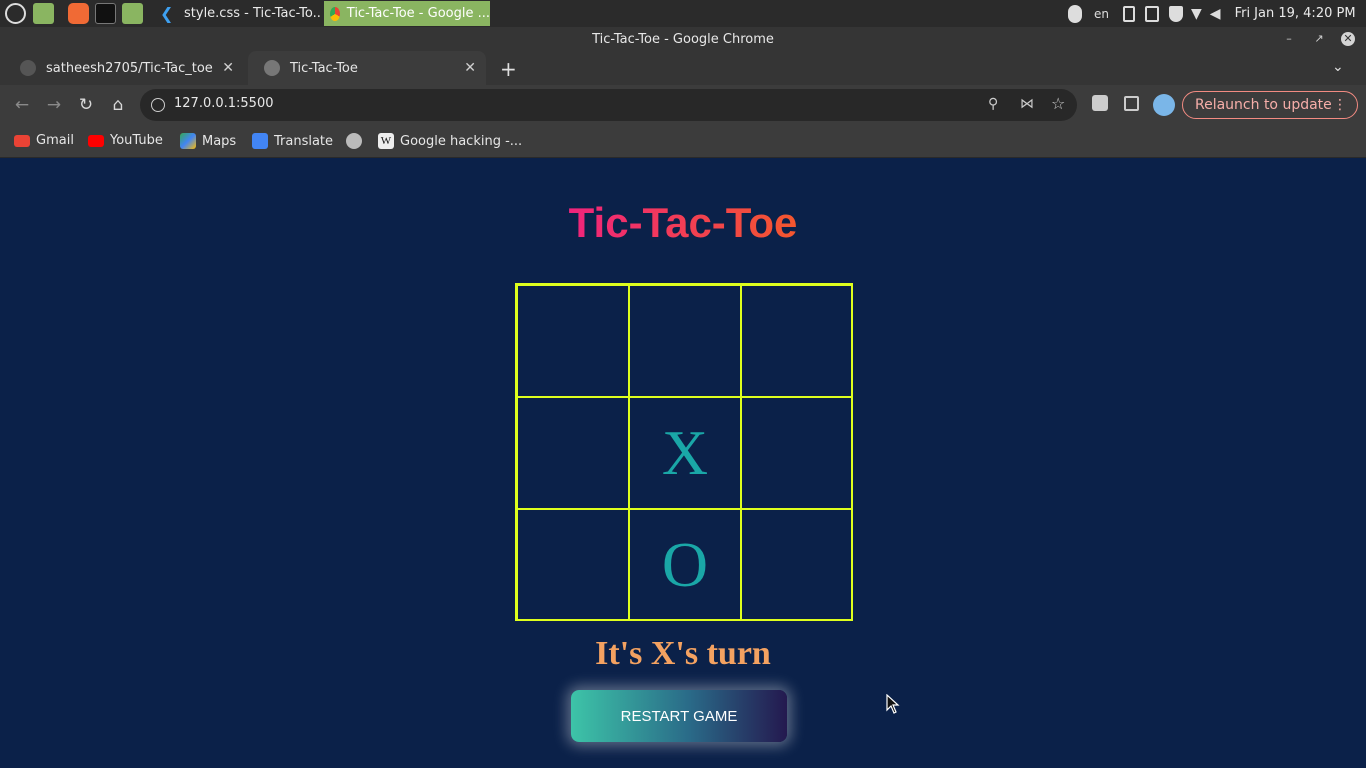  Describe the element at coordinates (86, 105) in the screenshot. I see `reload-button: ↻` at that location.